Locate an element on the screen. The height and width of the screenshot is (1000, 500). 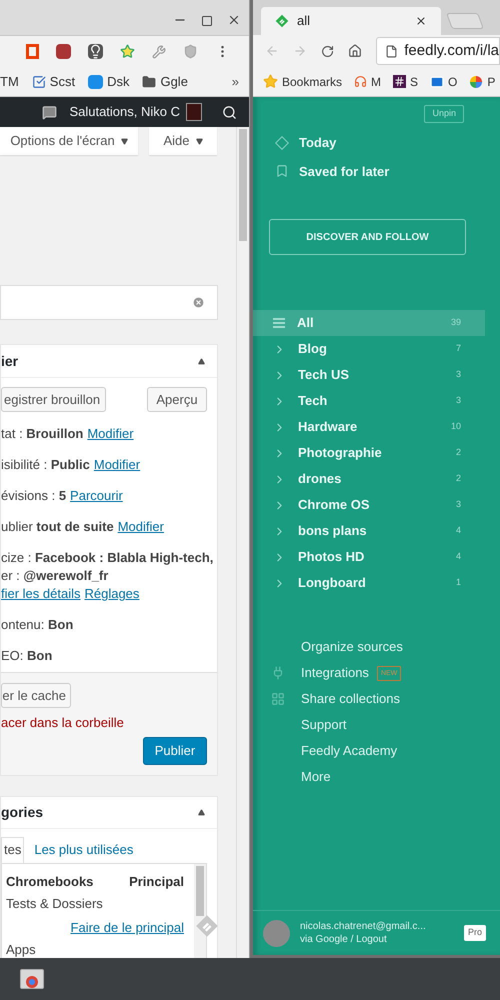
chrome-icon is located at coordinates (32, 979).